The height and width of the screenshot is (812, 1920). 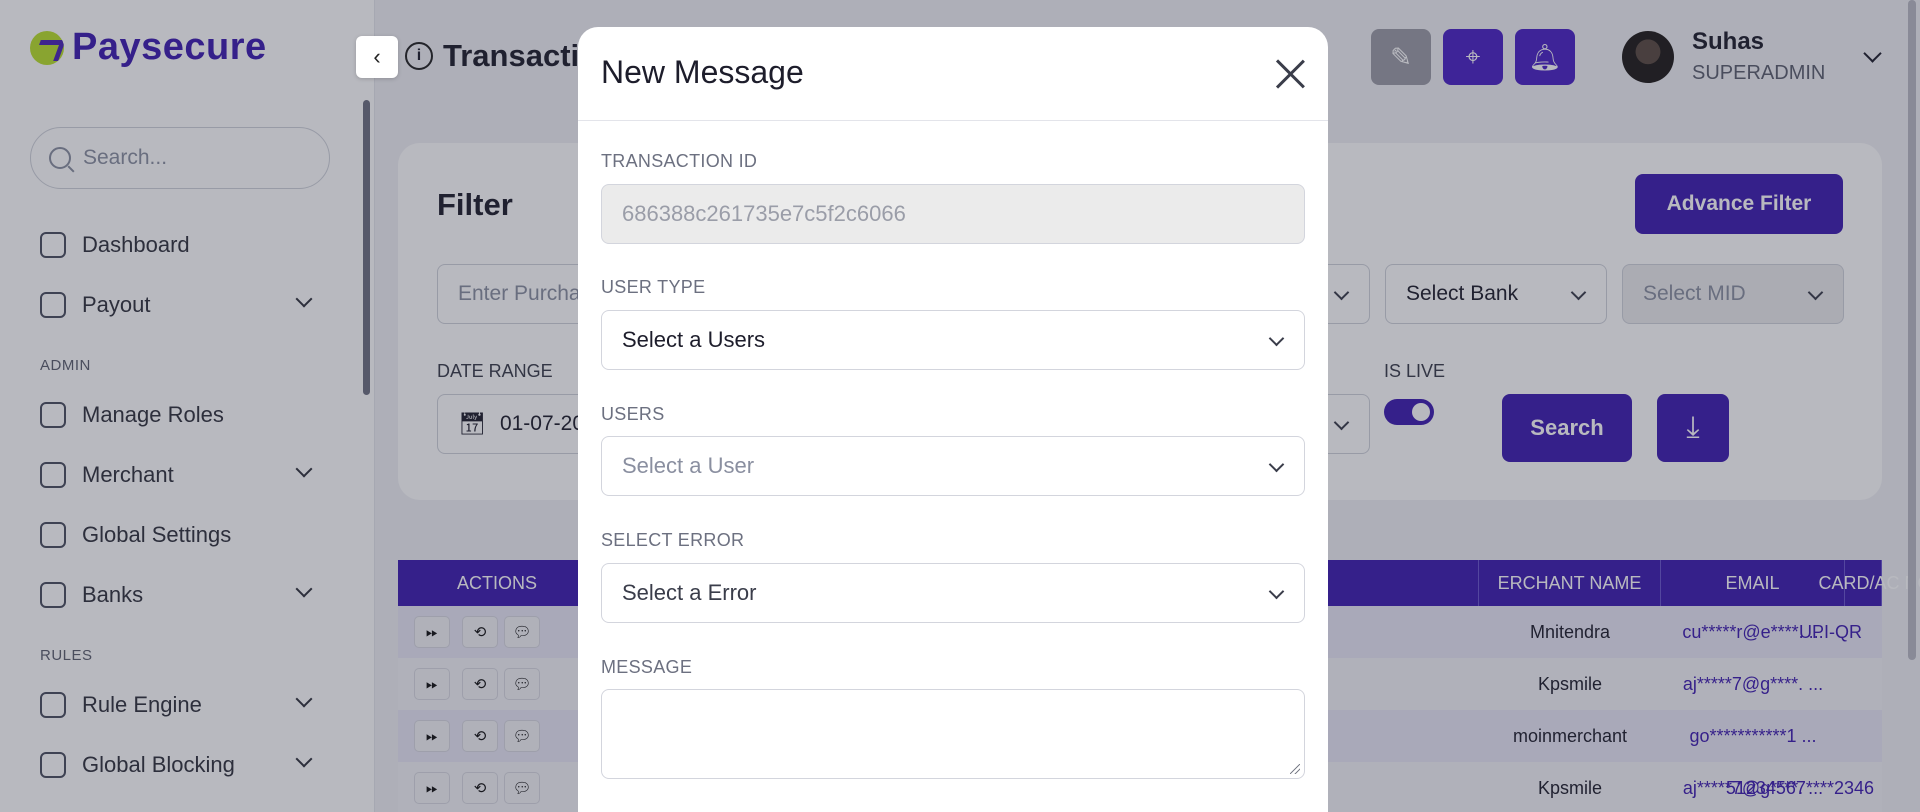 I want to click on user-type-label: USER TYPE, so click(x=653, y=287).